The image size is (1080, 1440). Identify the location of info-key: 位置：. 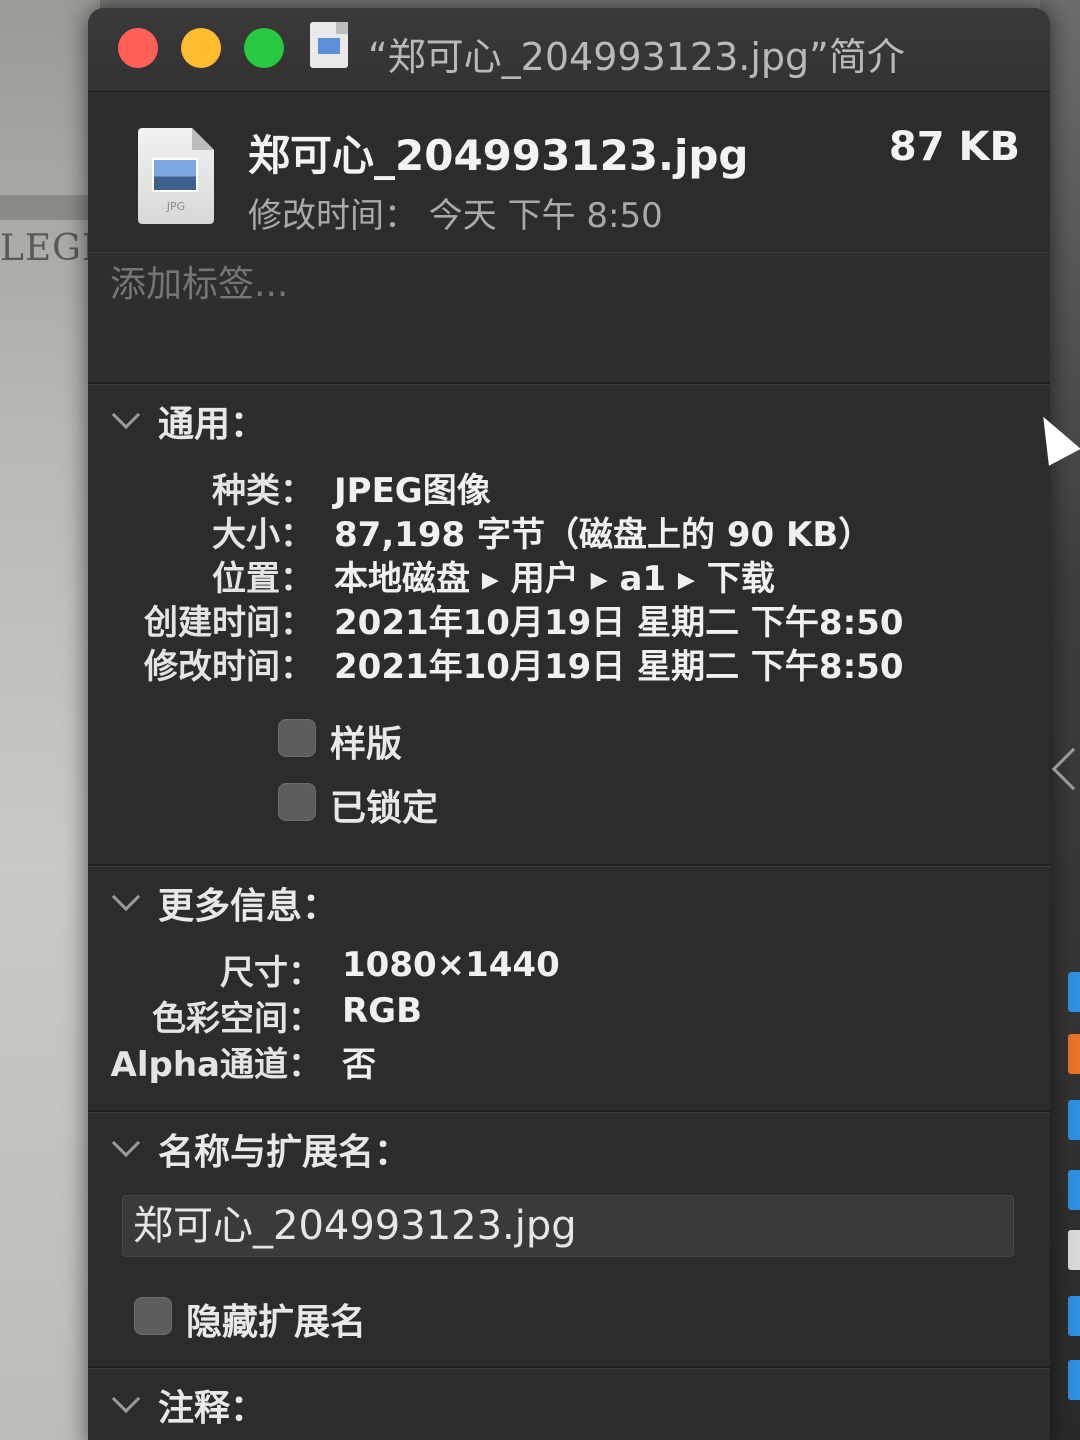
(263, 579).